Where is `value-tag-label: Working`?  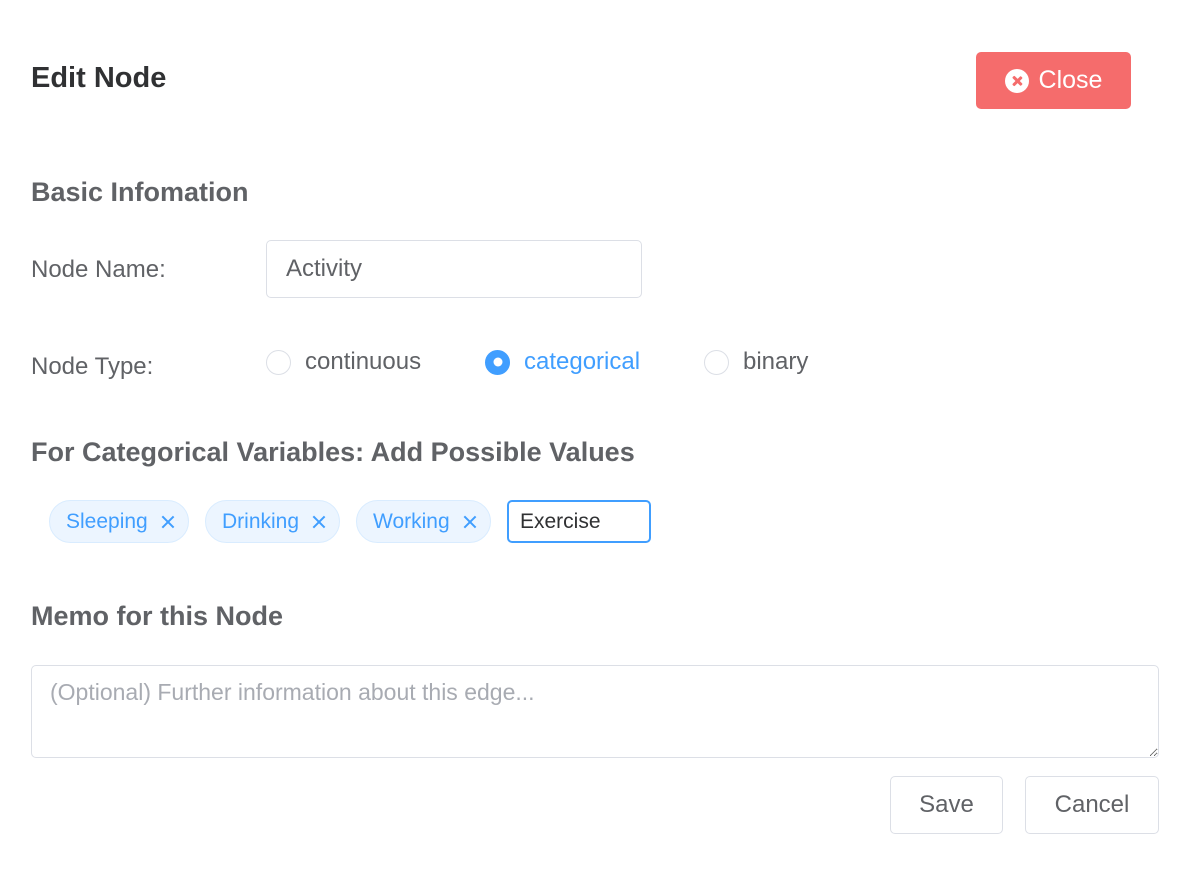 value-tag-label: Working is located at coordinates (411, 521).